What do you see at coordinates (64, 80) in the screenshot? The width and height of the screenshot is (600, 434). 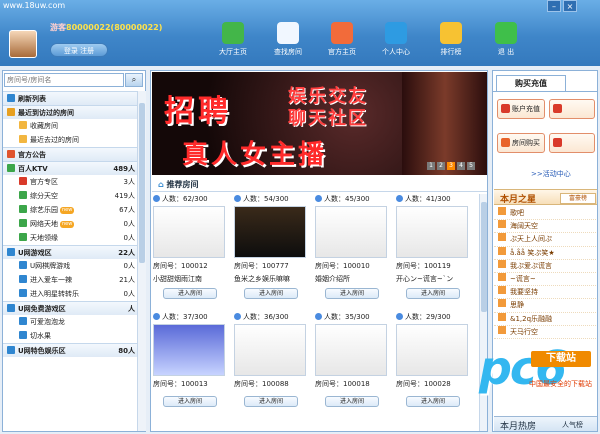 I see `search-input` at bounding box center [64, 80].